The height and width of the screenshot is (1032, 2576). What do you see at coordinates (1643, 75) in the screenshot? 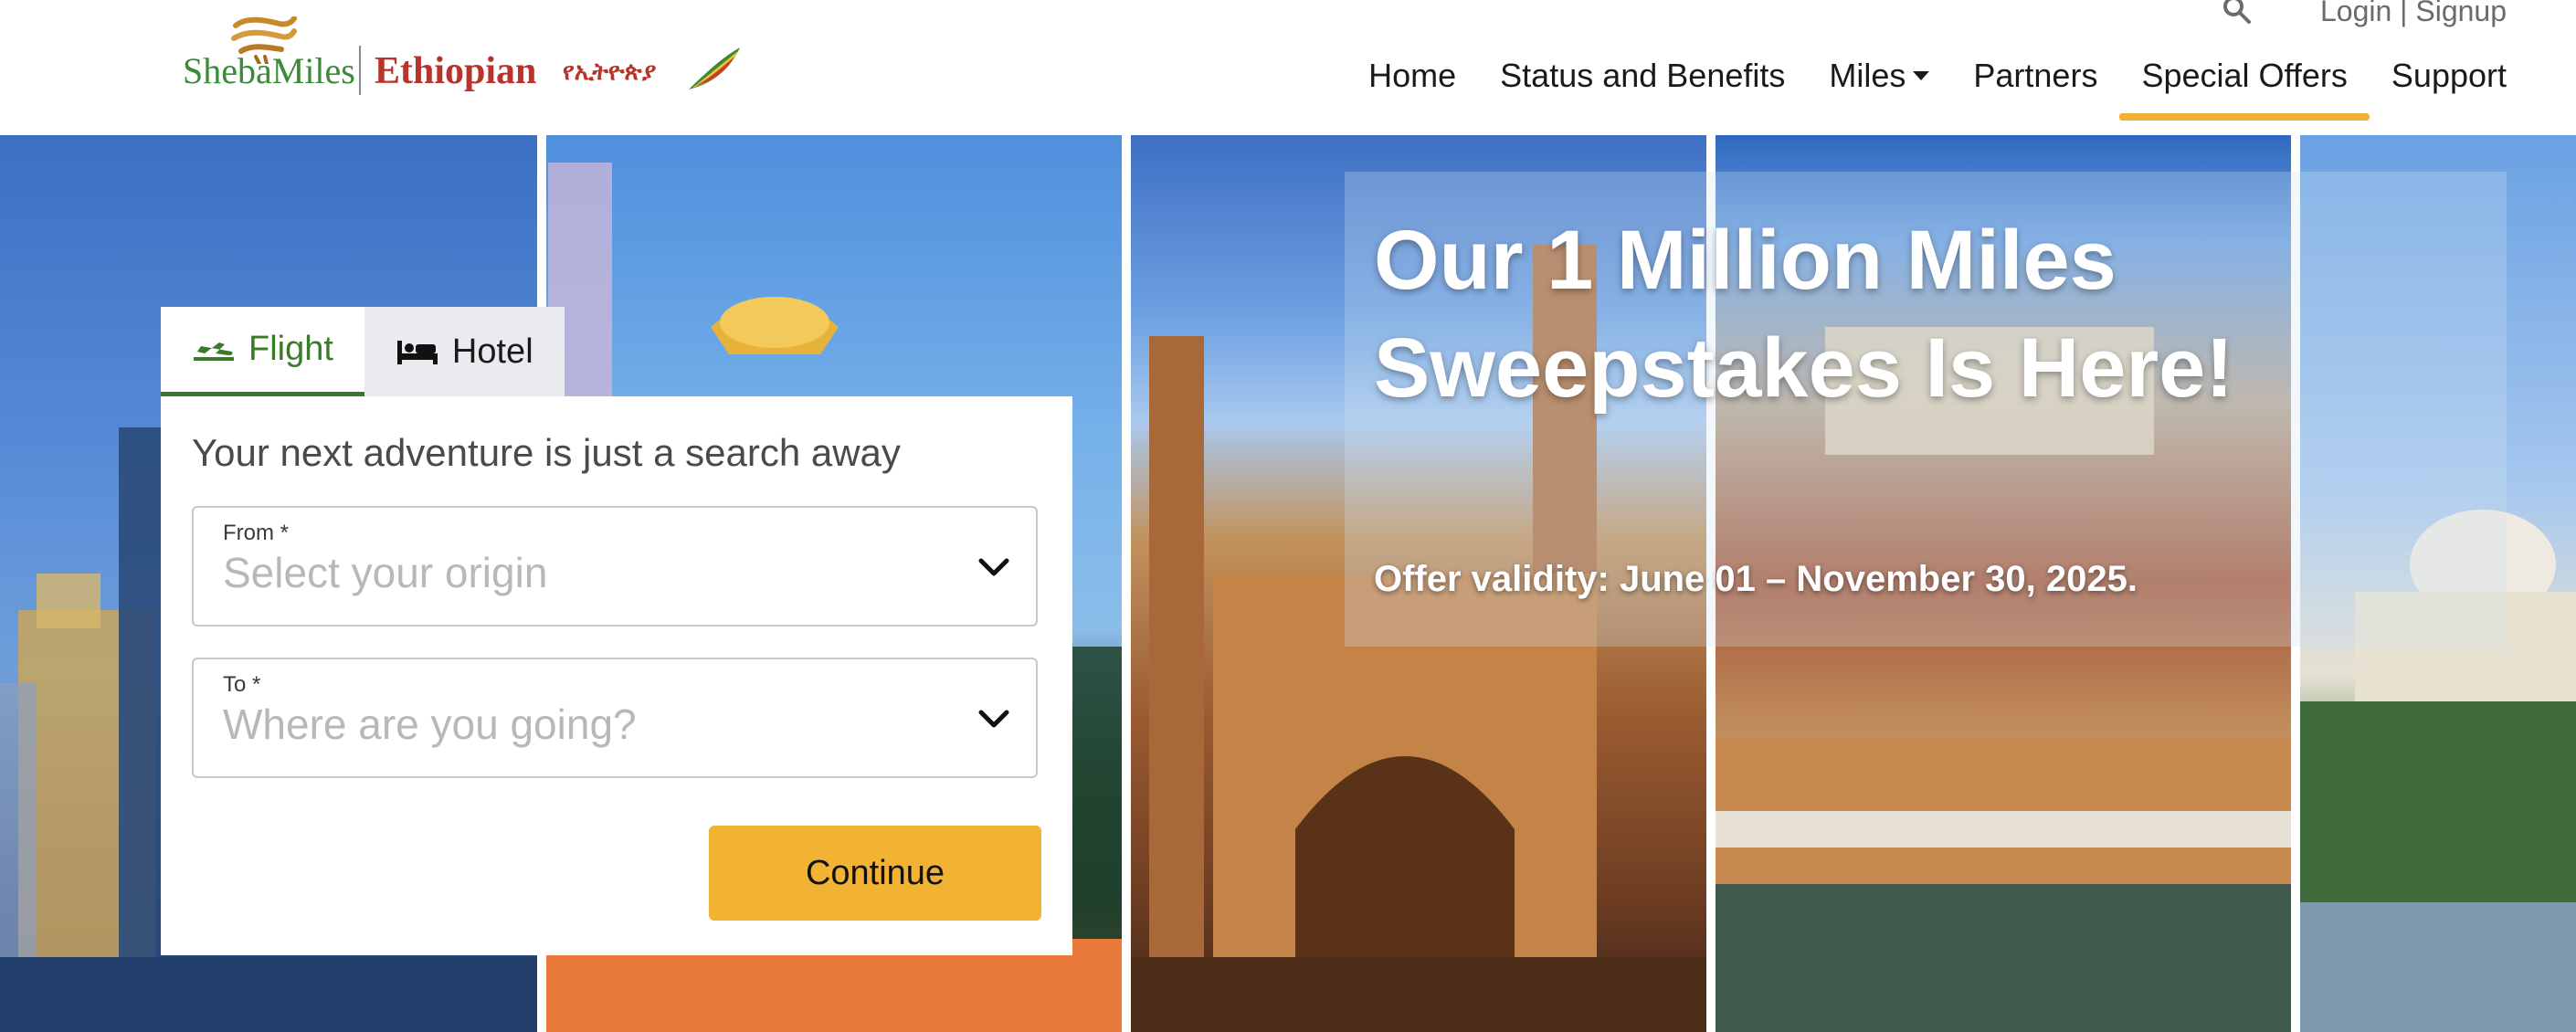
I see `nav-item-label: Status and Benefits` at bounding box center [1643, 75].